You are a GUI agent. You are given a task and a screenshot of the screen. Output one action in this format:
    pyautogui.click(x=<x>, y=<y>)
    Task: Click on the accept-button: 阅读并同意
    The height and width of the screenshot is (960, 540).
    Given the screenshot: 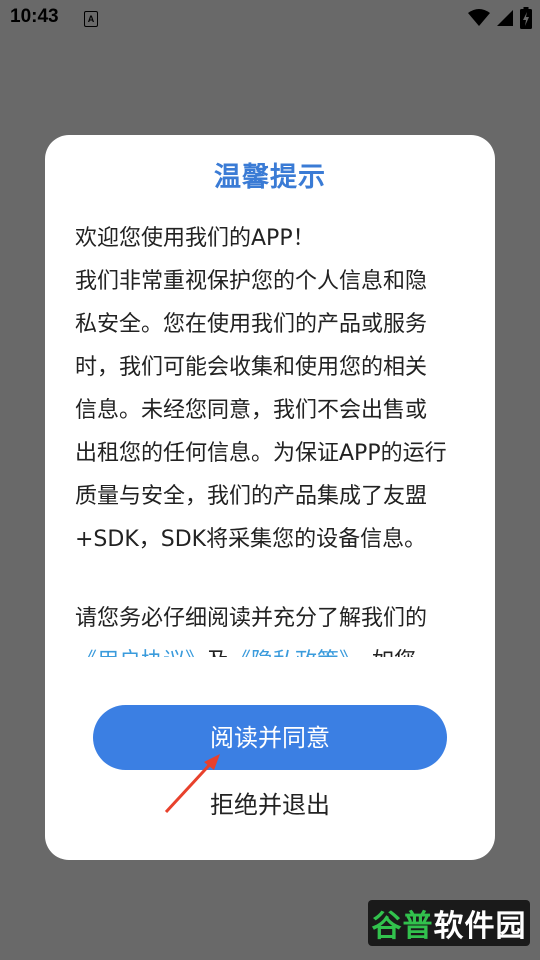 What is the action you would take?
    pyautogui.click(x=270, y=737)
    